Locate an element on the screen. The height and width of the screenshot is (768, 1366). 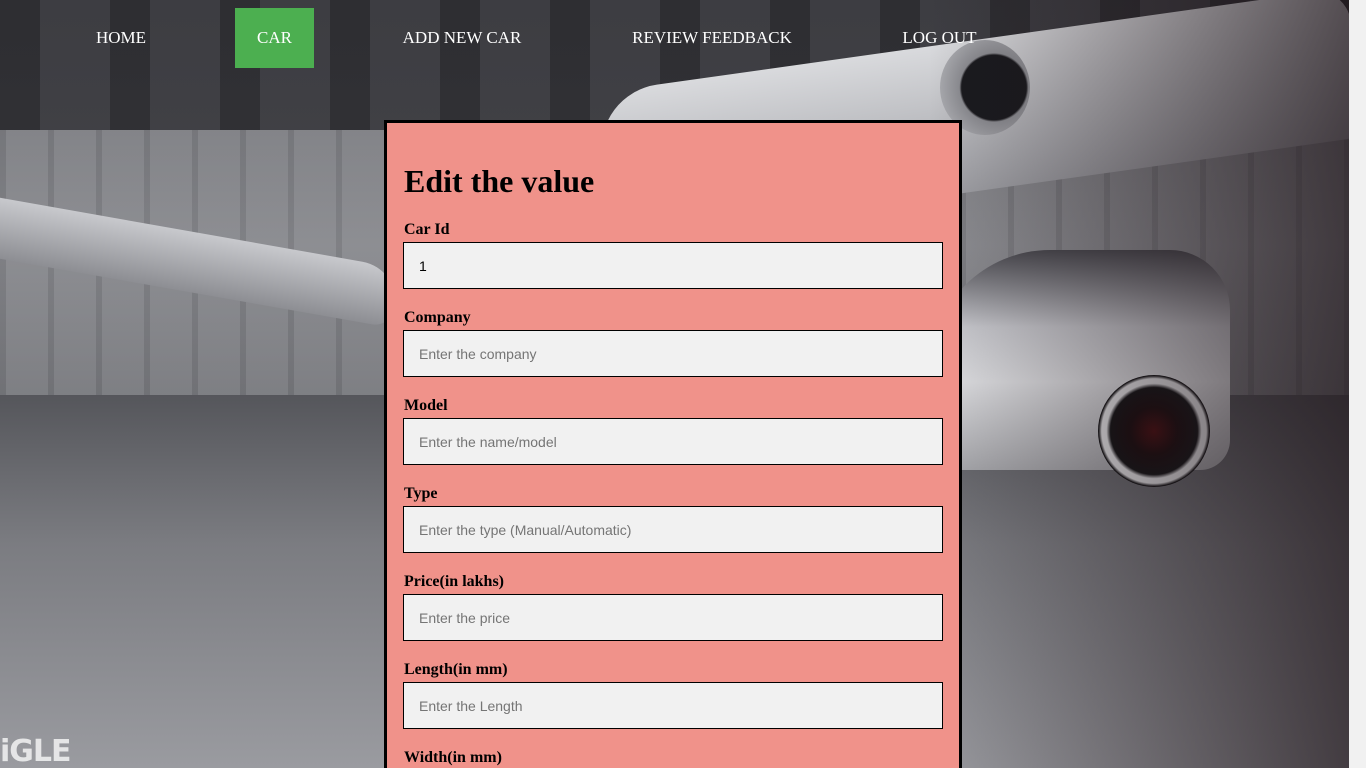
nav-home: HOME is located at coordinates (121, 38).